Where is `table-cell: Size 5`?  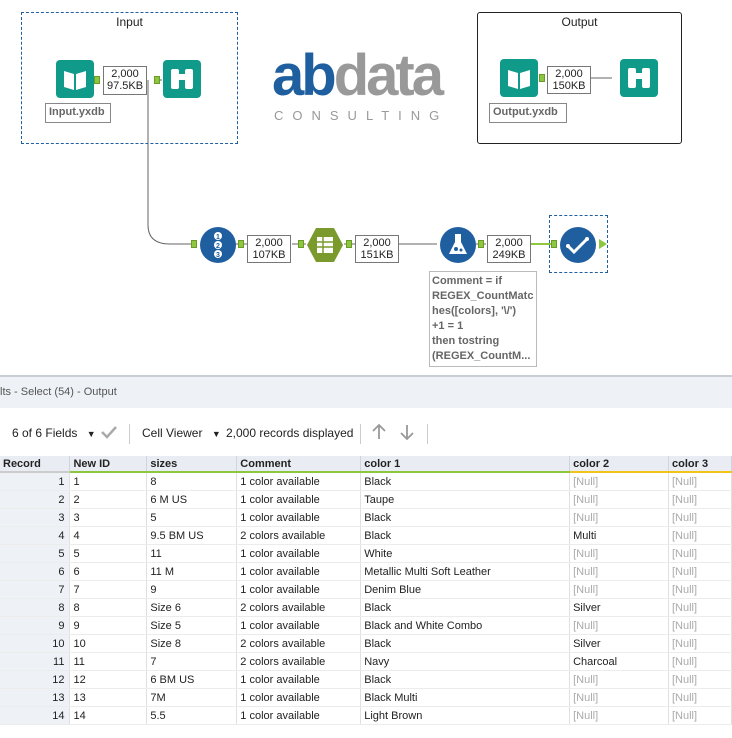 table-cell: Size 5 is located at coordinates (192, 625).